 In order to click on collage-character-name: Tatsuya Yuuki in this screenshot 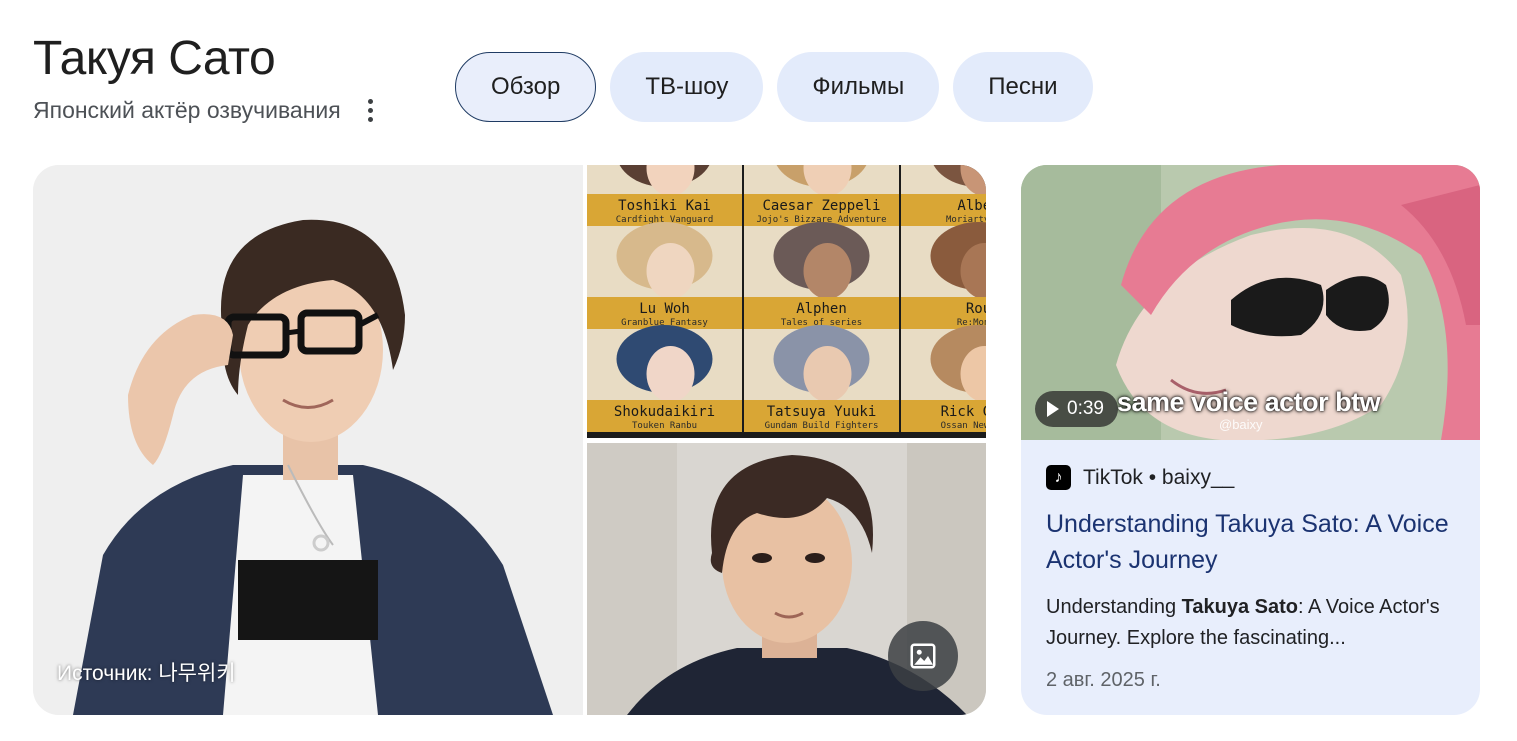, I will do `click(822, 412)`.